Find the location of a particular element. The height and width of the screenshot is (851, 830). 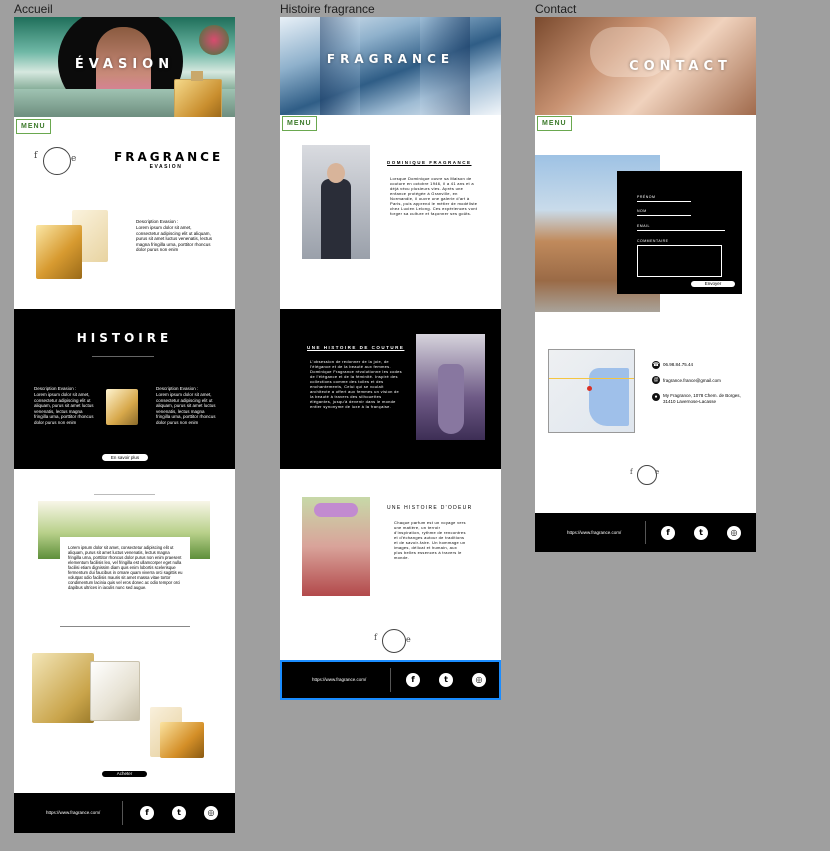

hero-title: FRAGRANCE is located at coordinates (390, 59).